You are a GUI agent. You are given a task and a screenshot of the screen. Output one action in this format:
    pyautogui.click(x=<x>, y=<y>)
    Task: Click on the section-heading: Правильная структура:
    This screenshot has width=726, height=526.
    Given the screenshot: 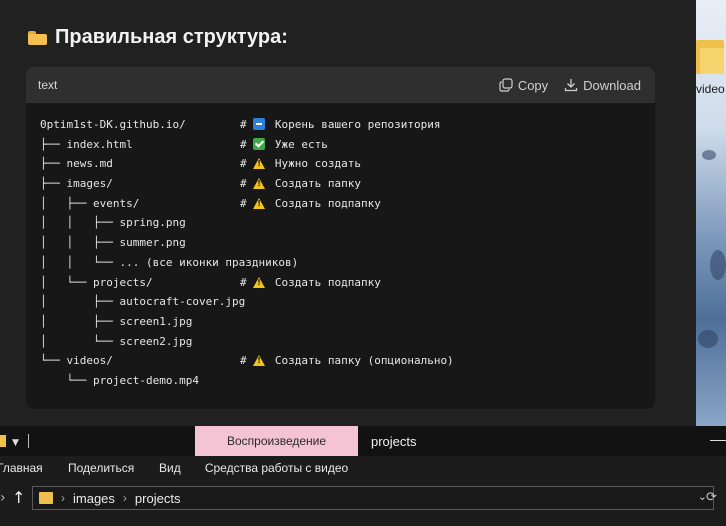 What is the action you would take?
    pyautogui.click(x=158, y=37)
    